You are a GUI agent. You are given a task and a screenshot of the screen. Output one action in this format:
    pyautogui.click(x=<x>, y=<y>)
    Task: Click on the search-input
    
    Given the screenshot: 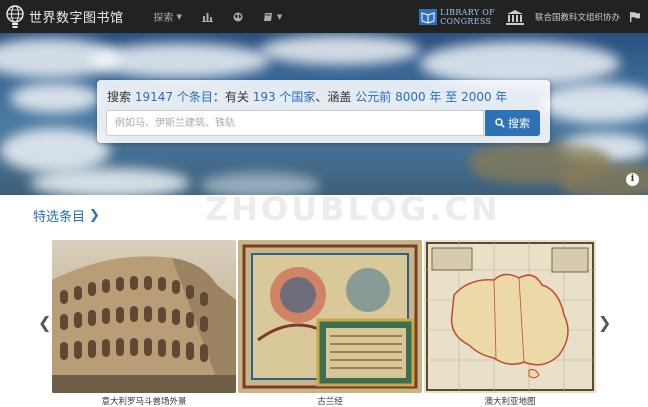 What is the action you would take?
    pyautogui.click(x=295, y=123)
    